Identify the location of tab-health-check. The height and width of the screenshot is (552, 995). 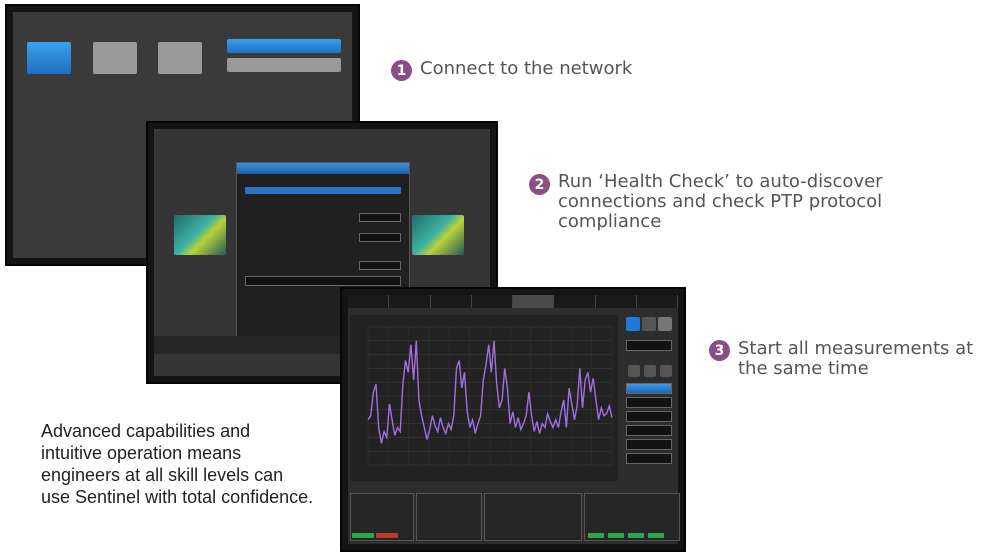
(534, 301).